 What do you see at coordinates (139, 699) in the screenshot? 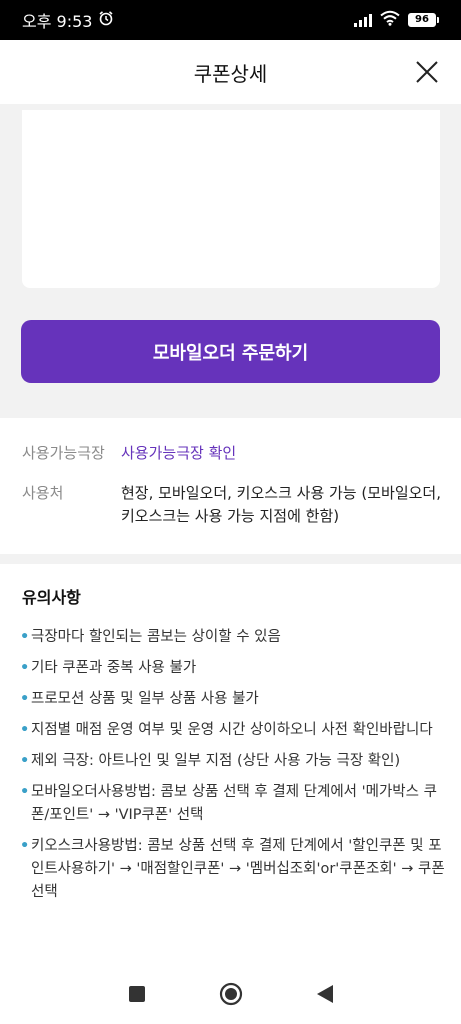
I see `list-item: • 프로모션 상품 및 일부 상품 사용 불가` at bounding box center [139, 699].